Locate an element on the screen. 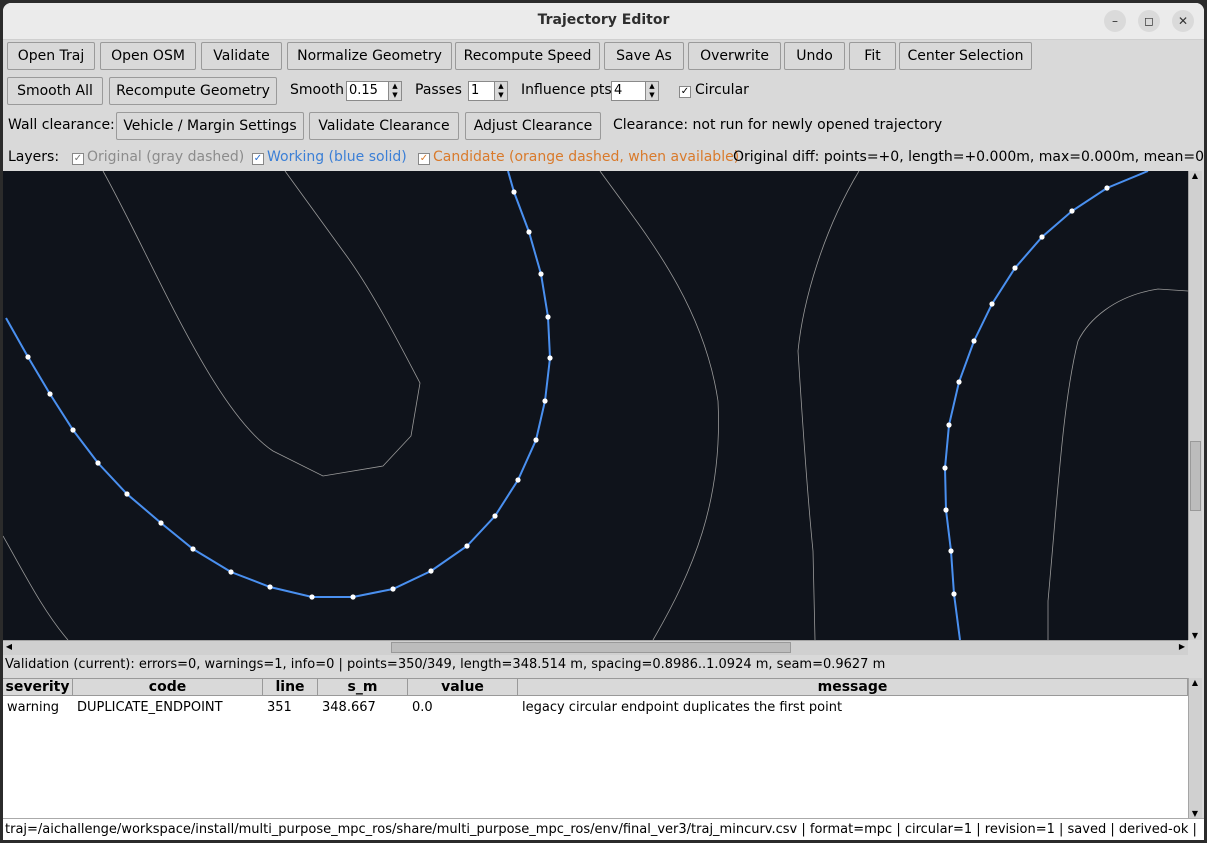 The width and height of the screenshot is (1207, 843). validate-clearance-button: Validate Clearance is located at coordinates (384, 126).